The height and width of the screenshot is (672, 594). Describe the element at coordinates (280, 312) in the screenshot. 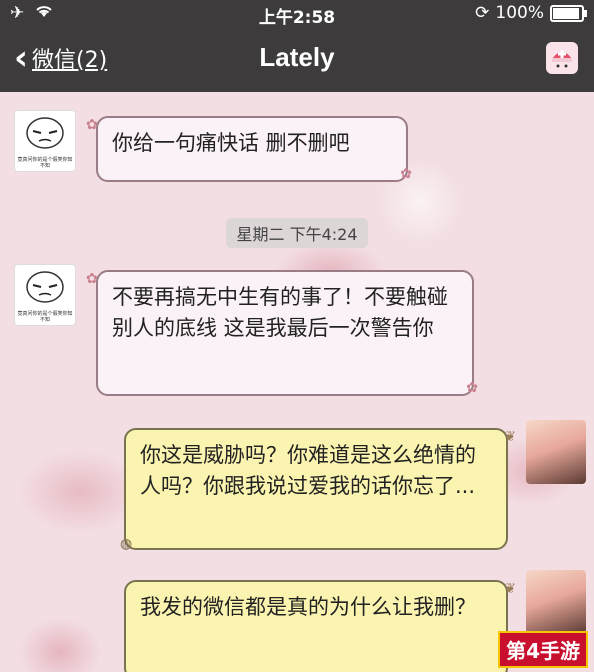

I see `message-text: 不要再搞无中生有的事了！不要触碰别人的底线 这是我最后一次警告你` at that location.